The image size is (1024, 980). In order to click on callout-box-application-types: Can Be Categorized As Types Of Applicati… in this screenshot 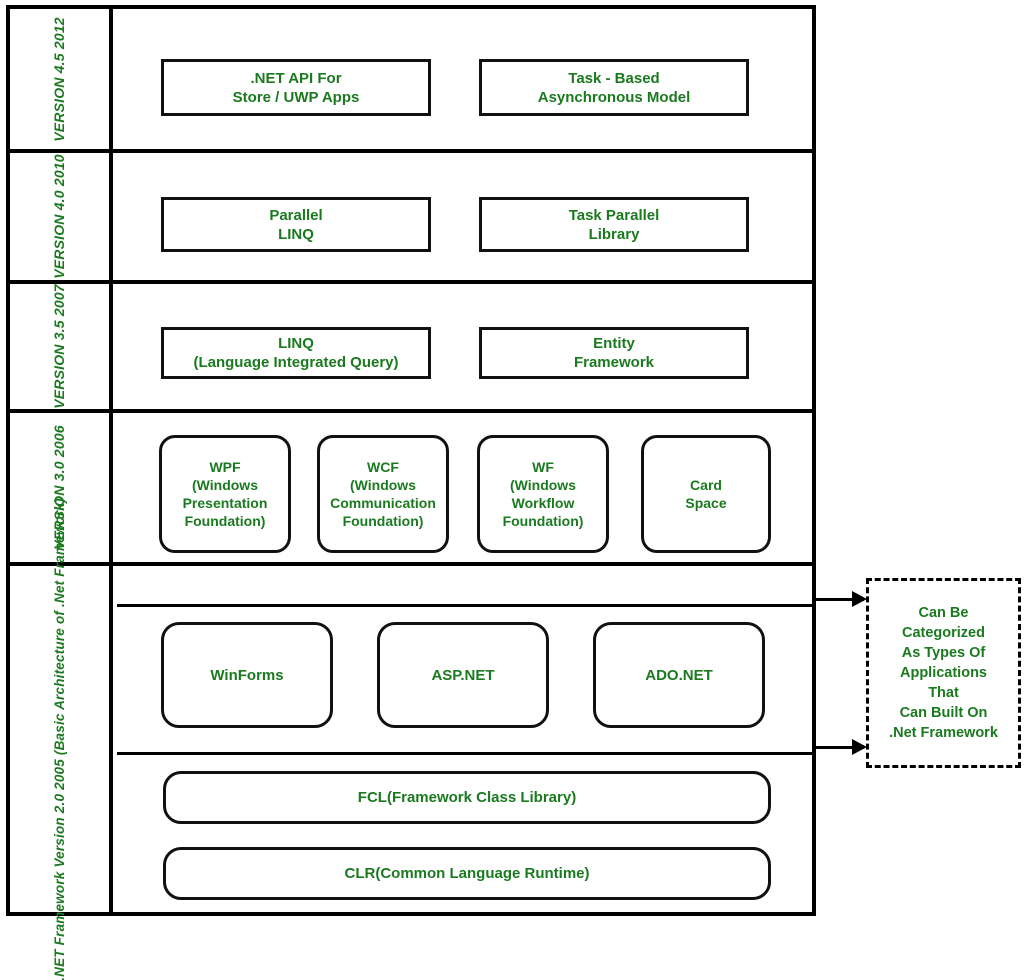, I will do `click(943, 673)`.